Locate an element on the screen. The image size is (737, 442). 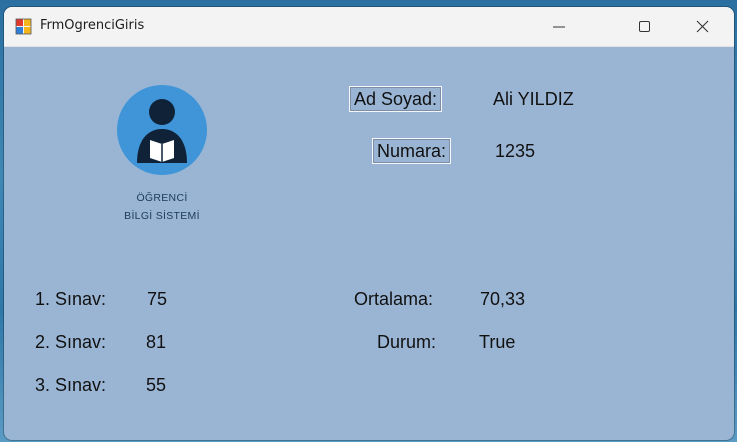
exam1-label: 1. Sınav: is located at coordinates (71, 299).